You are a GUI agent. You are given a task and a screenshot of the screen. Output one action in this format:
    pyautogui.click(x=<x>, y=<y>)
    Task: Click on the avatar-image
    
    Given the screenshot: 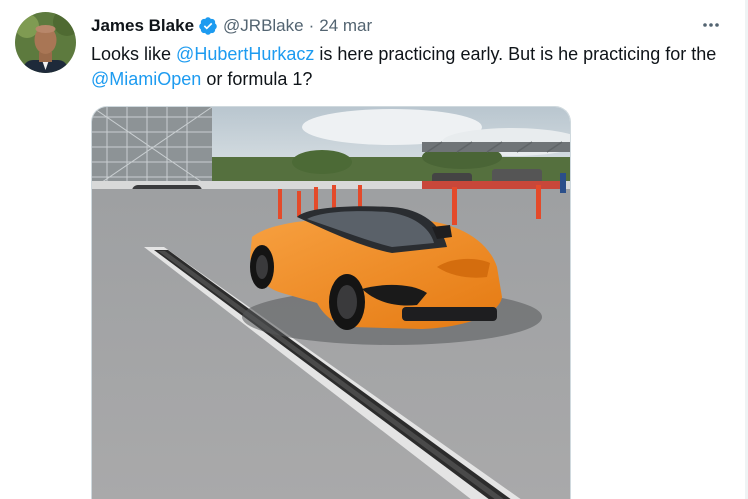 What is the action you would take?
    pyautogui.click(x=45, y=42)
    